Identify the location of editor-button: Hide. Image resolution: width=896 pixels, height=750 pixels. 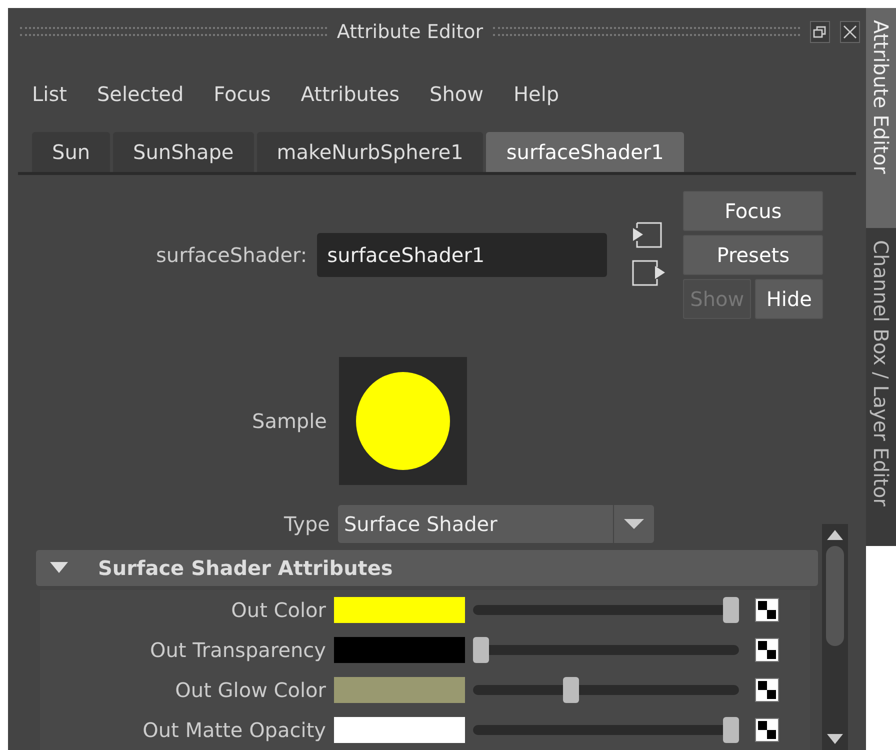
(789, 299).